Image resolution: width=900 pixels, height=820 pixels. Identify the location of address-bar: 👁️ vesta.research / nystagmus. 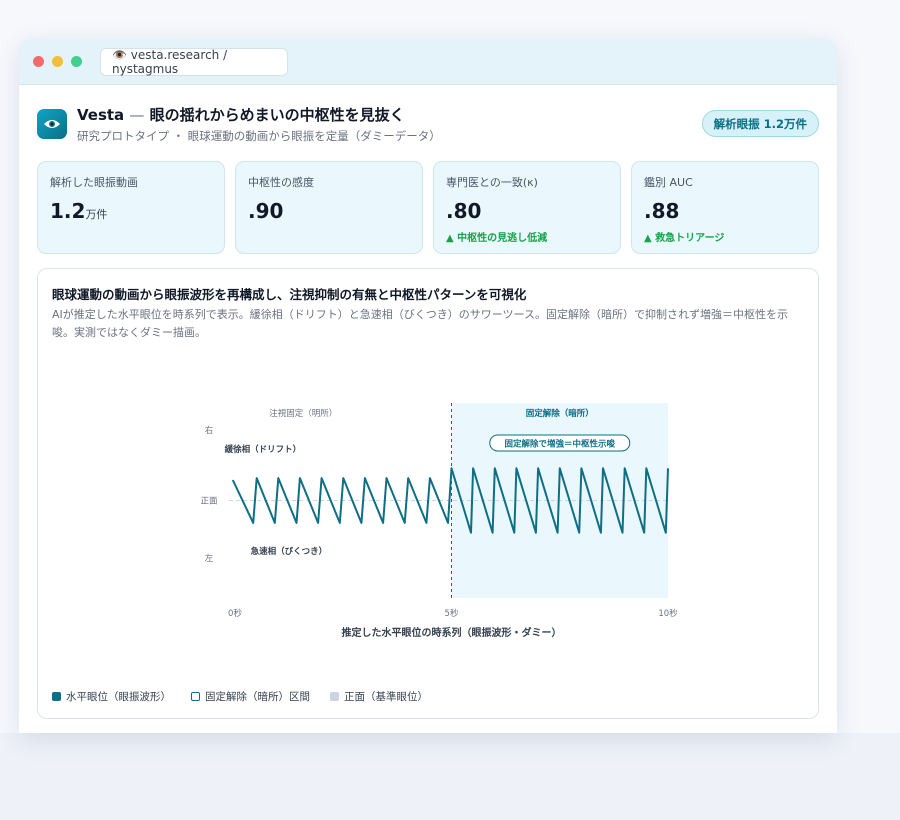
(194, 62).